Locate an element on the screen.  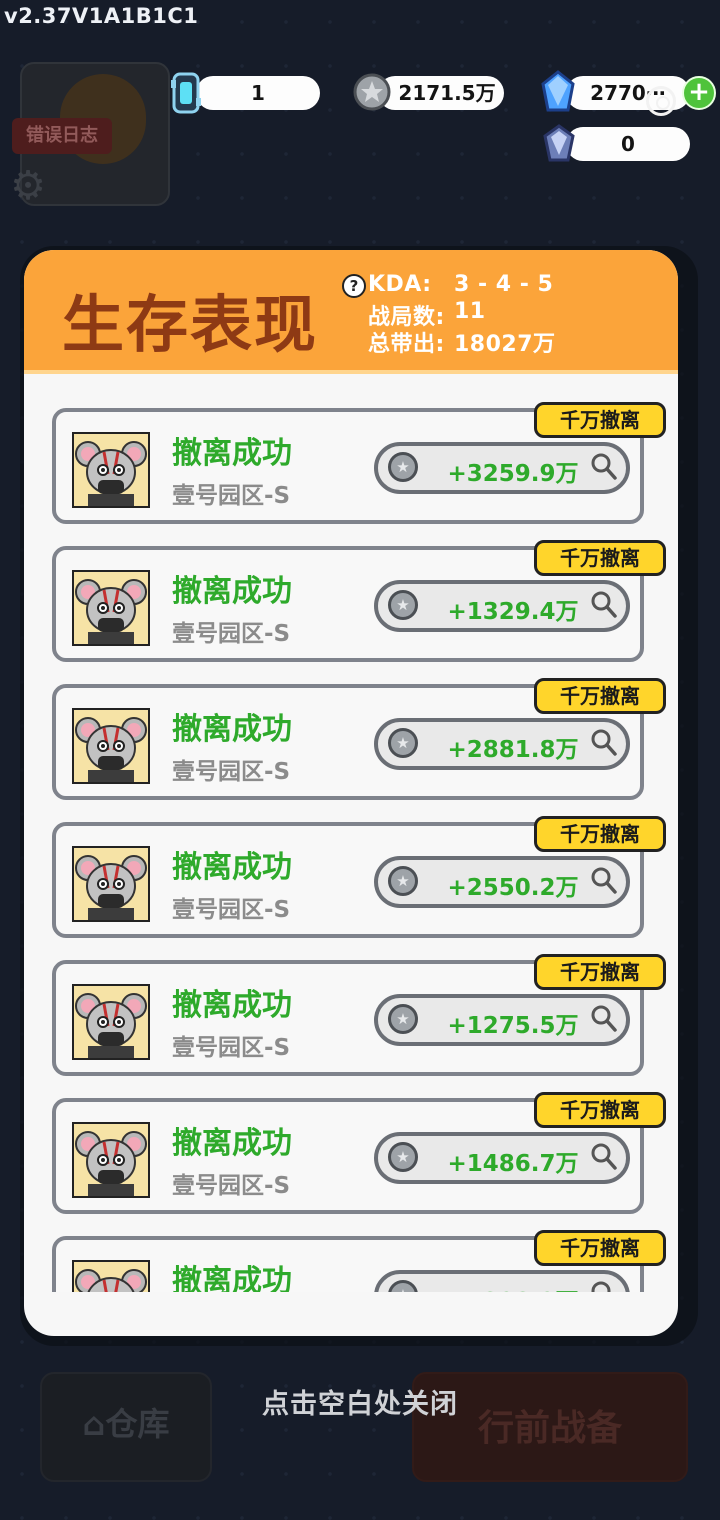
kda-label: KDA: is located at coordinates (400, 284).